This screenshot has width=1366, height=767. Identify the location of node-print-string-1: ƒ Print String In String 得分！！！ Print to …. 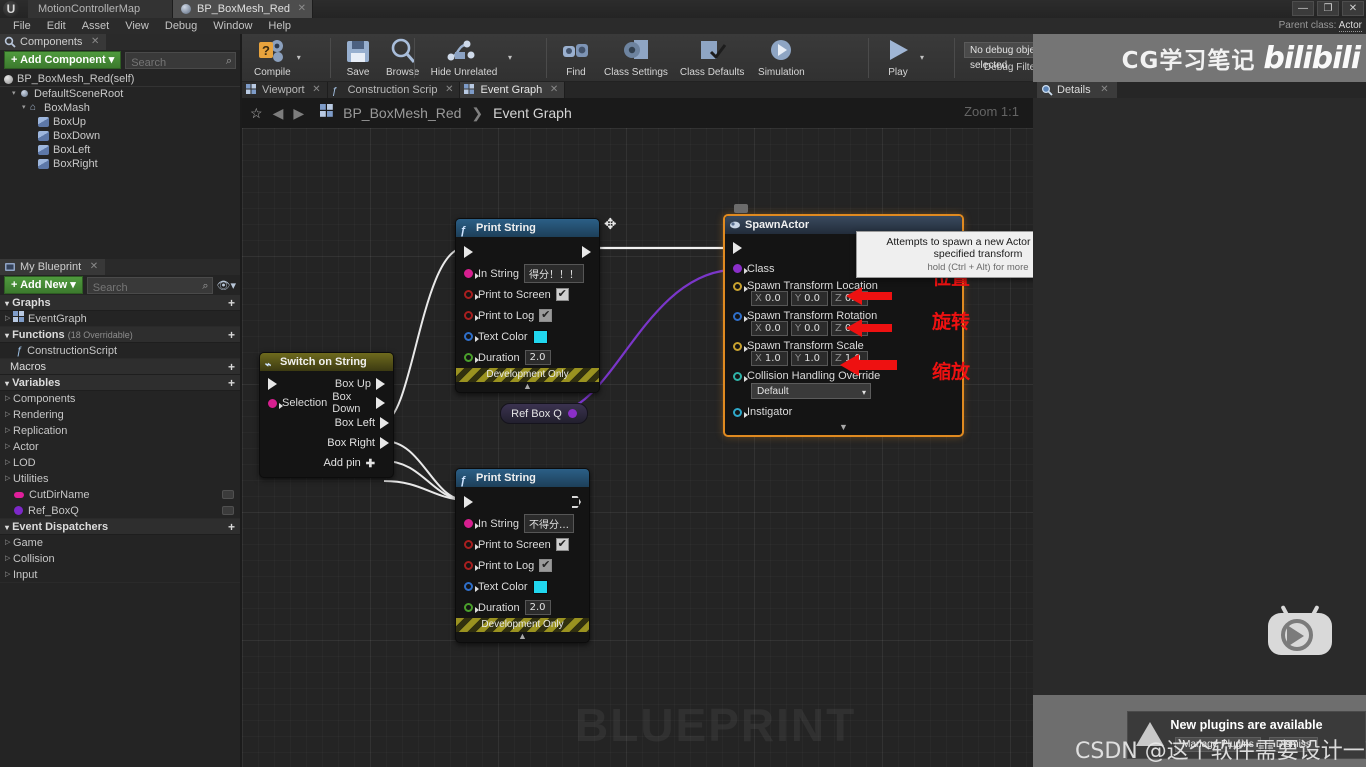
(527, 305).